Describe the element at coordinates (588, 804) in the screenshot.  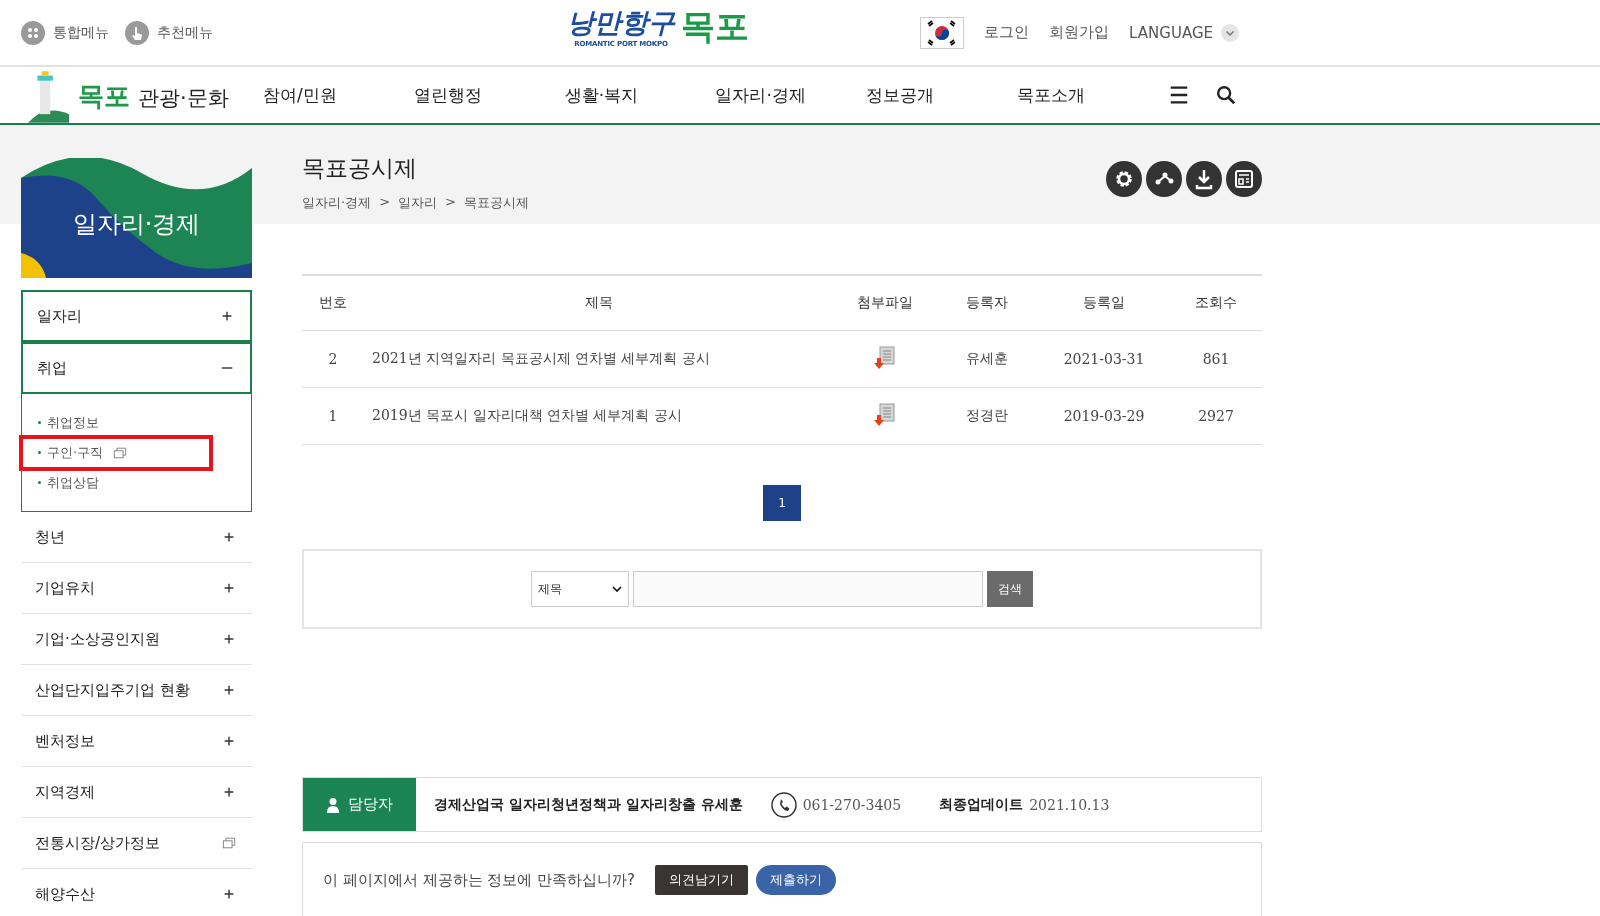
I see `contact-person: 경제산업국 일자리청년정책과 일자리창출 유세훈` at that location.